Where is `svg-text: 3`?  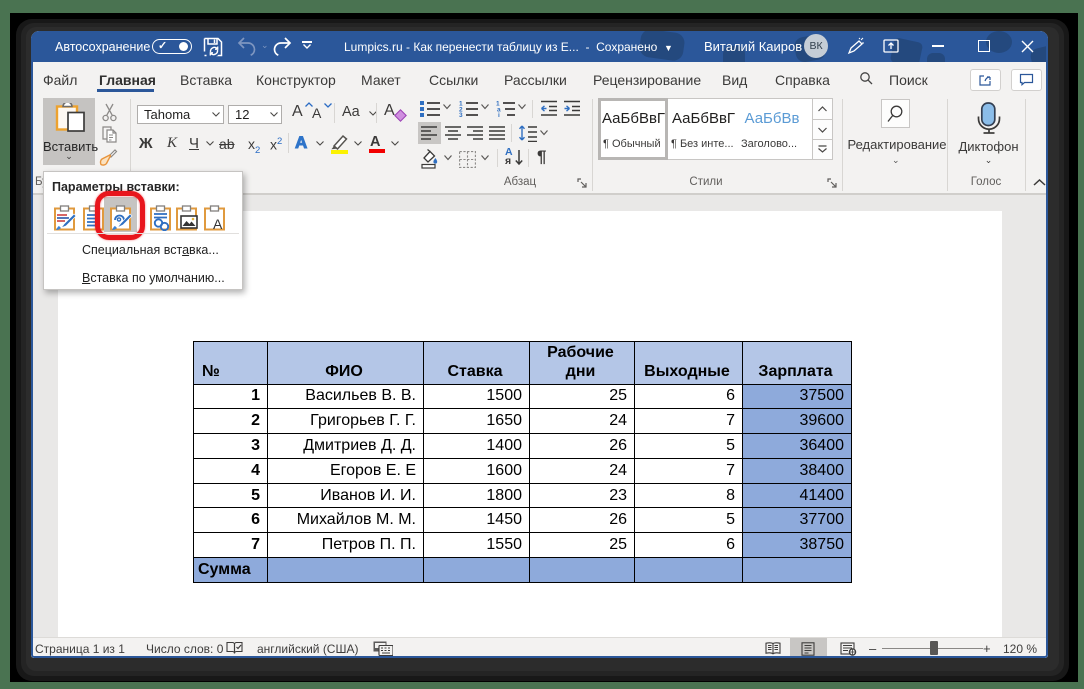
svg-text: 3 is located at coordinates (461, 114).